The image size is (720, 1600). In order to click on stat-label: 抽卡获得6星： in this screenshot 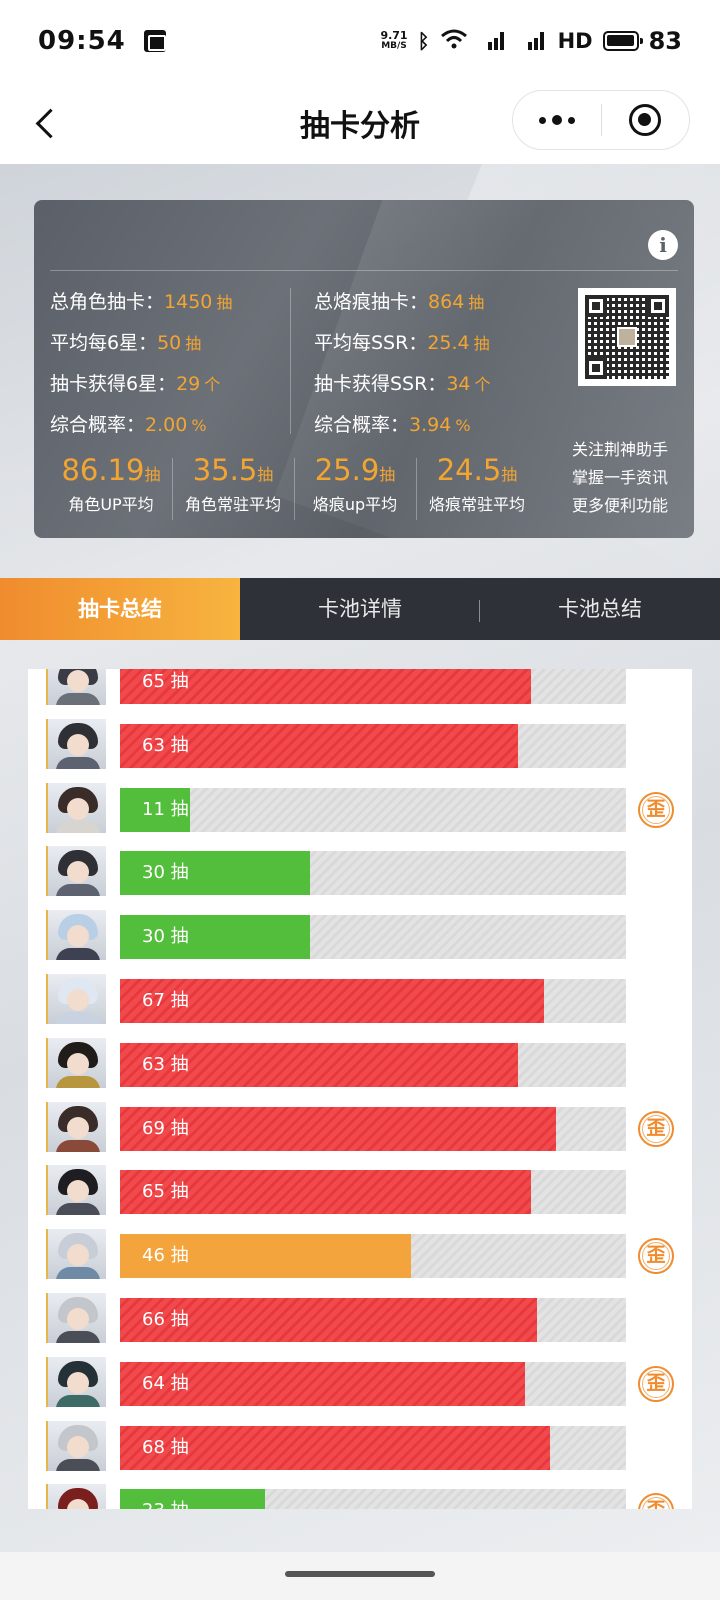, I will do `click(113, 384)`.